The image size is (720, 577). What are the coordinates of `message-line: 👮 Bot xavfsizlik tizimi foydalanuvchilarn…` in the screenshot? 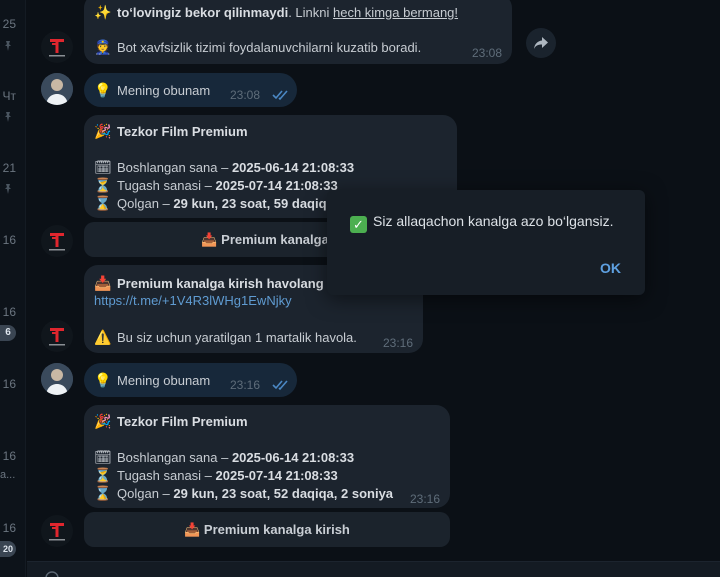 It's located at (258, 47).